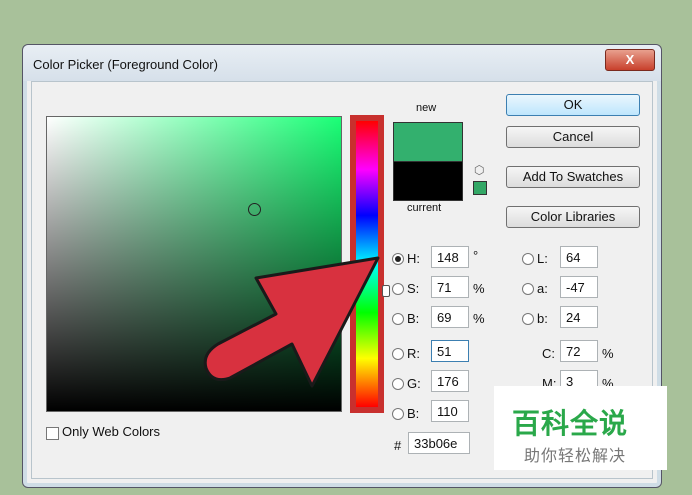 Image resolution: width=692 pixels, height=495 pixels. What do you see at coordinates (573, 105) in the screenshot?
I see `ok-button: OK` at bounding box center [573, 105].